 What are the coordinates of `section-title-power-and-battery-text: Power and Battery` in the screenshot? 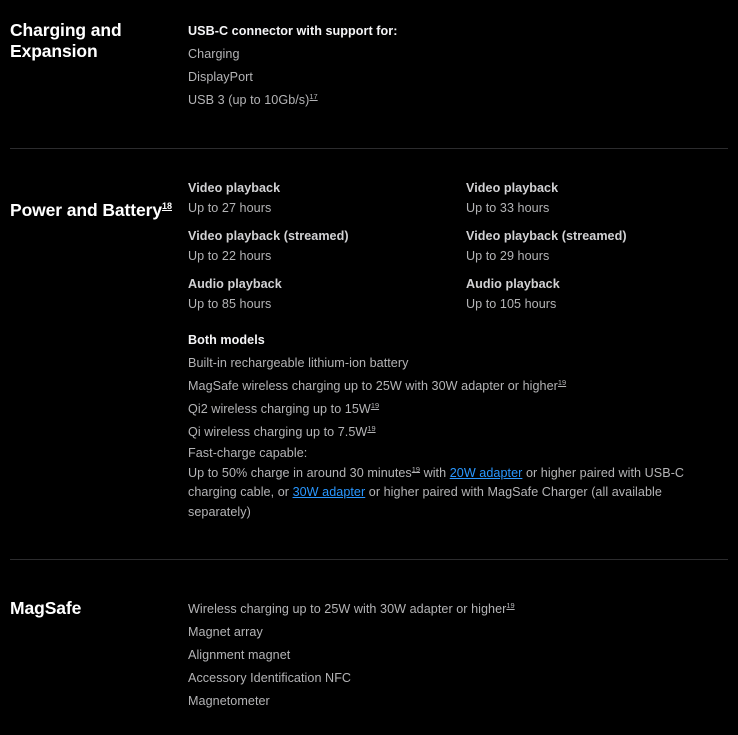 It's located at (86, 210).